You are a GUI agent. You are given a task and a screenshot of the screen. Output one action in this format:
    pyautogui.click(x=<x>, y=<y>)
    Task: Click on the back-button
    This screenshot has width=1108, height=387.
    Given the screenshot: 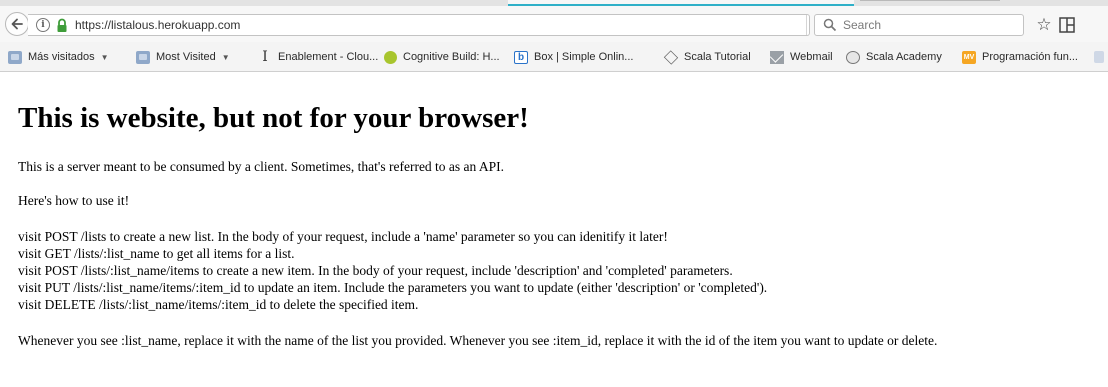 What is the action you would take?
    pyautogui.click(x=17, y=24)
    